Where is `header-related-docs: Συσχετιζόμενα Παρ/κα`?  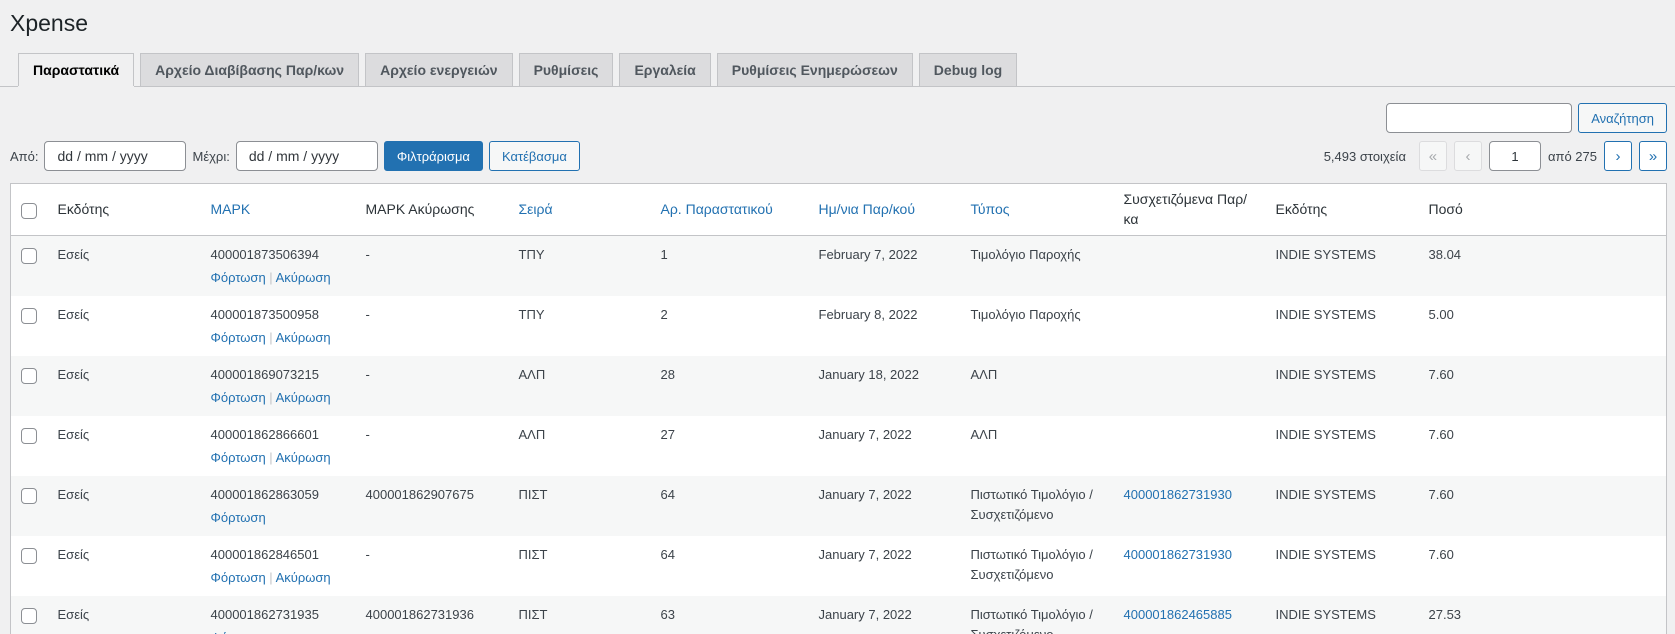
header-related-docs: Συσχετιζόμενα Παρ/κα is located at coordinates (1189, 210).